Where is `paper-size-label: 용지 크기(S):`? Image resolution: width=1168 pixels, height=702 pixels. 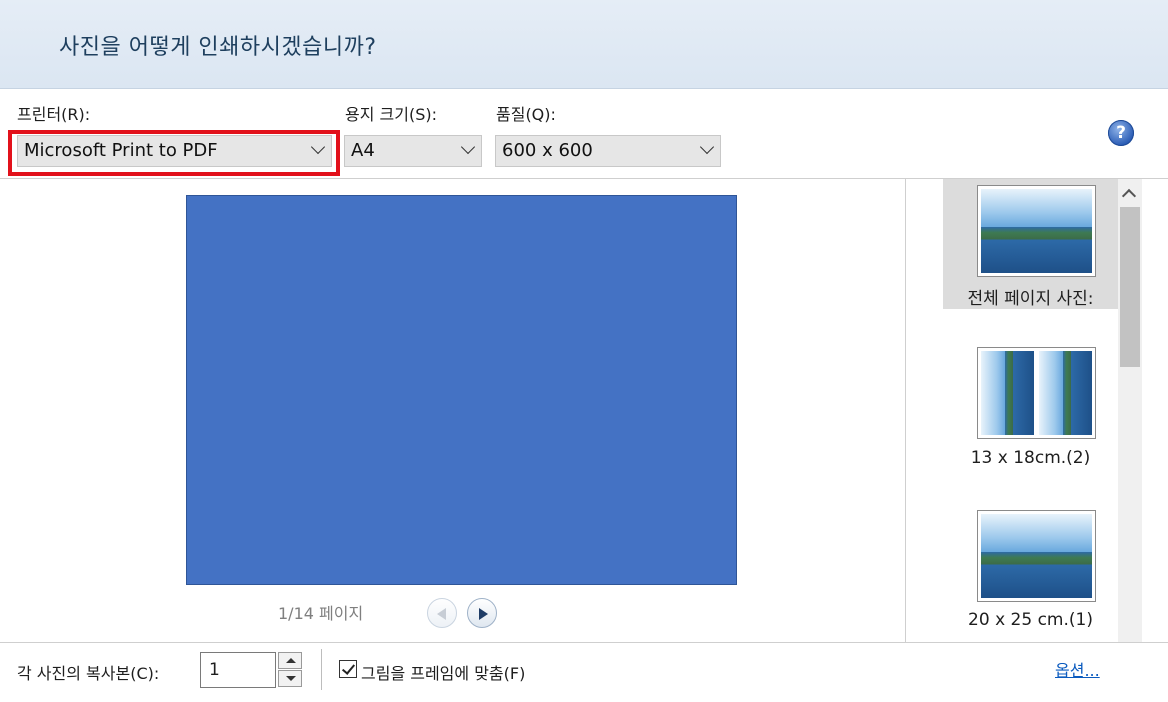
paper-size-label: 용지 크기(S): is located at coordinates (391, 114).